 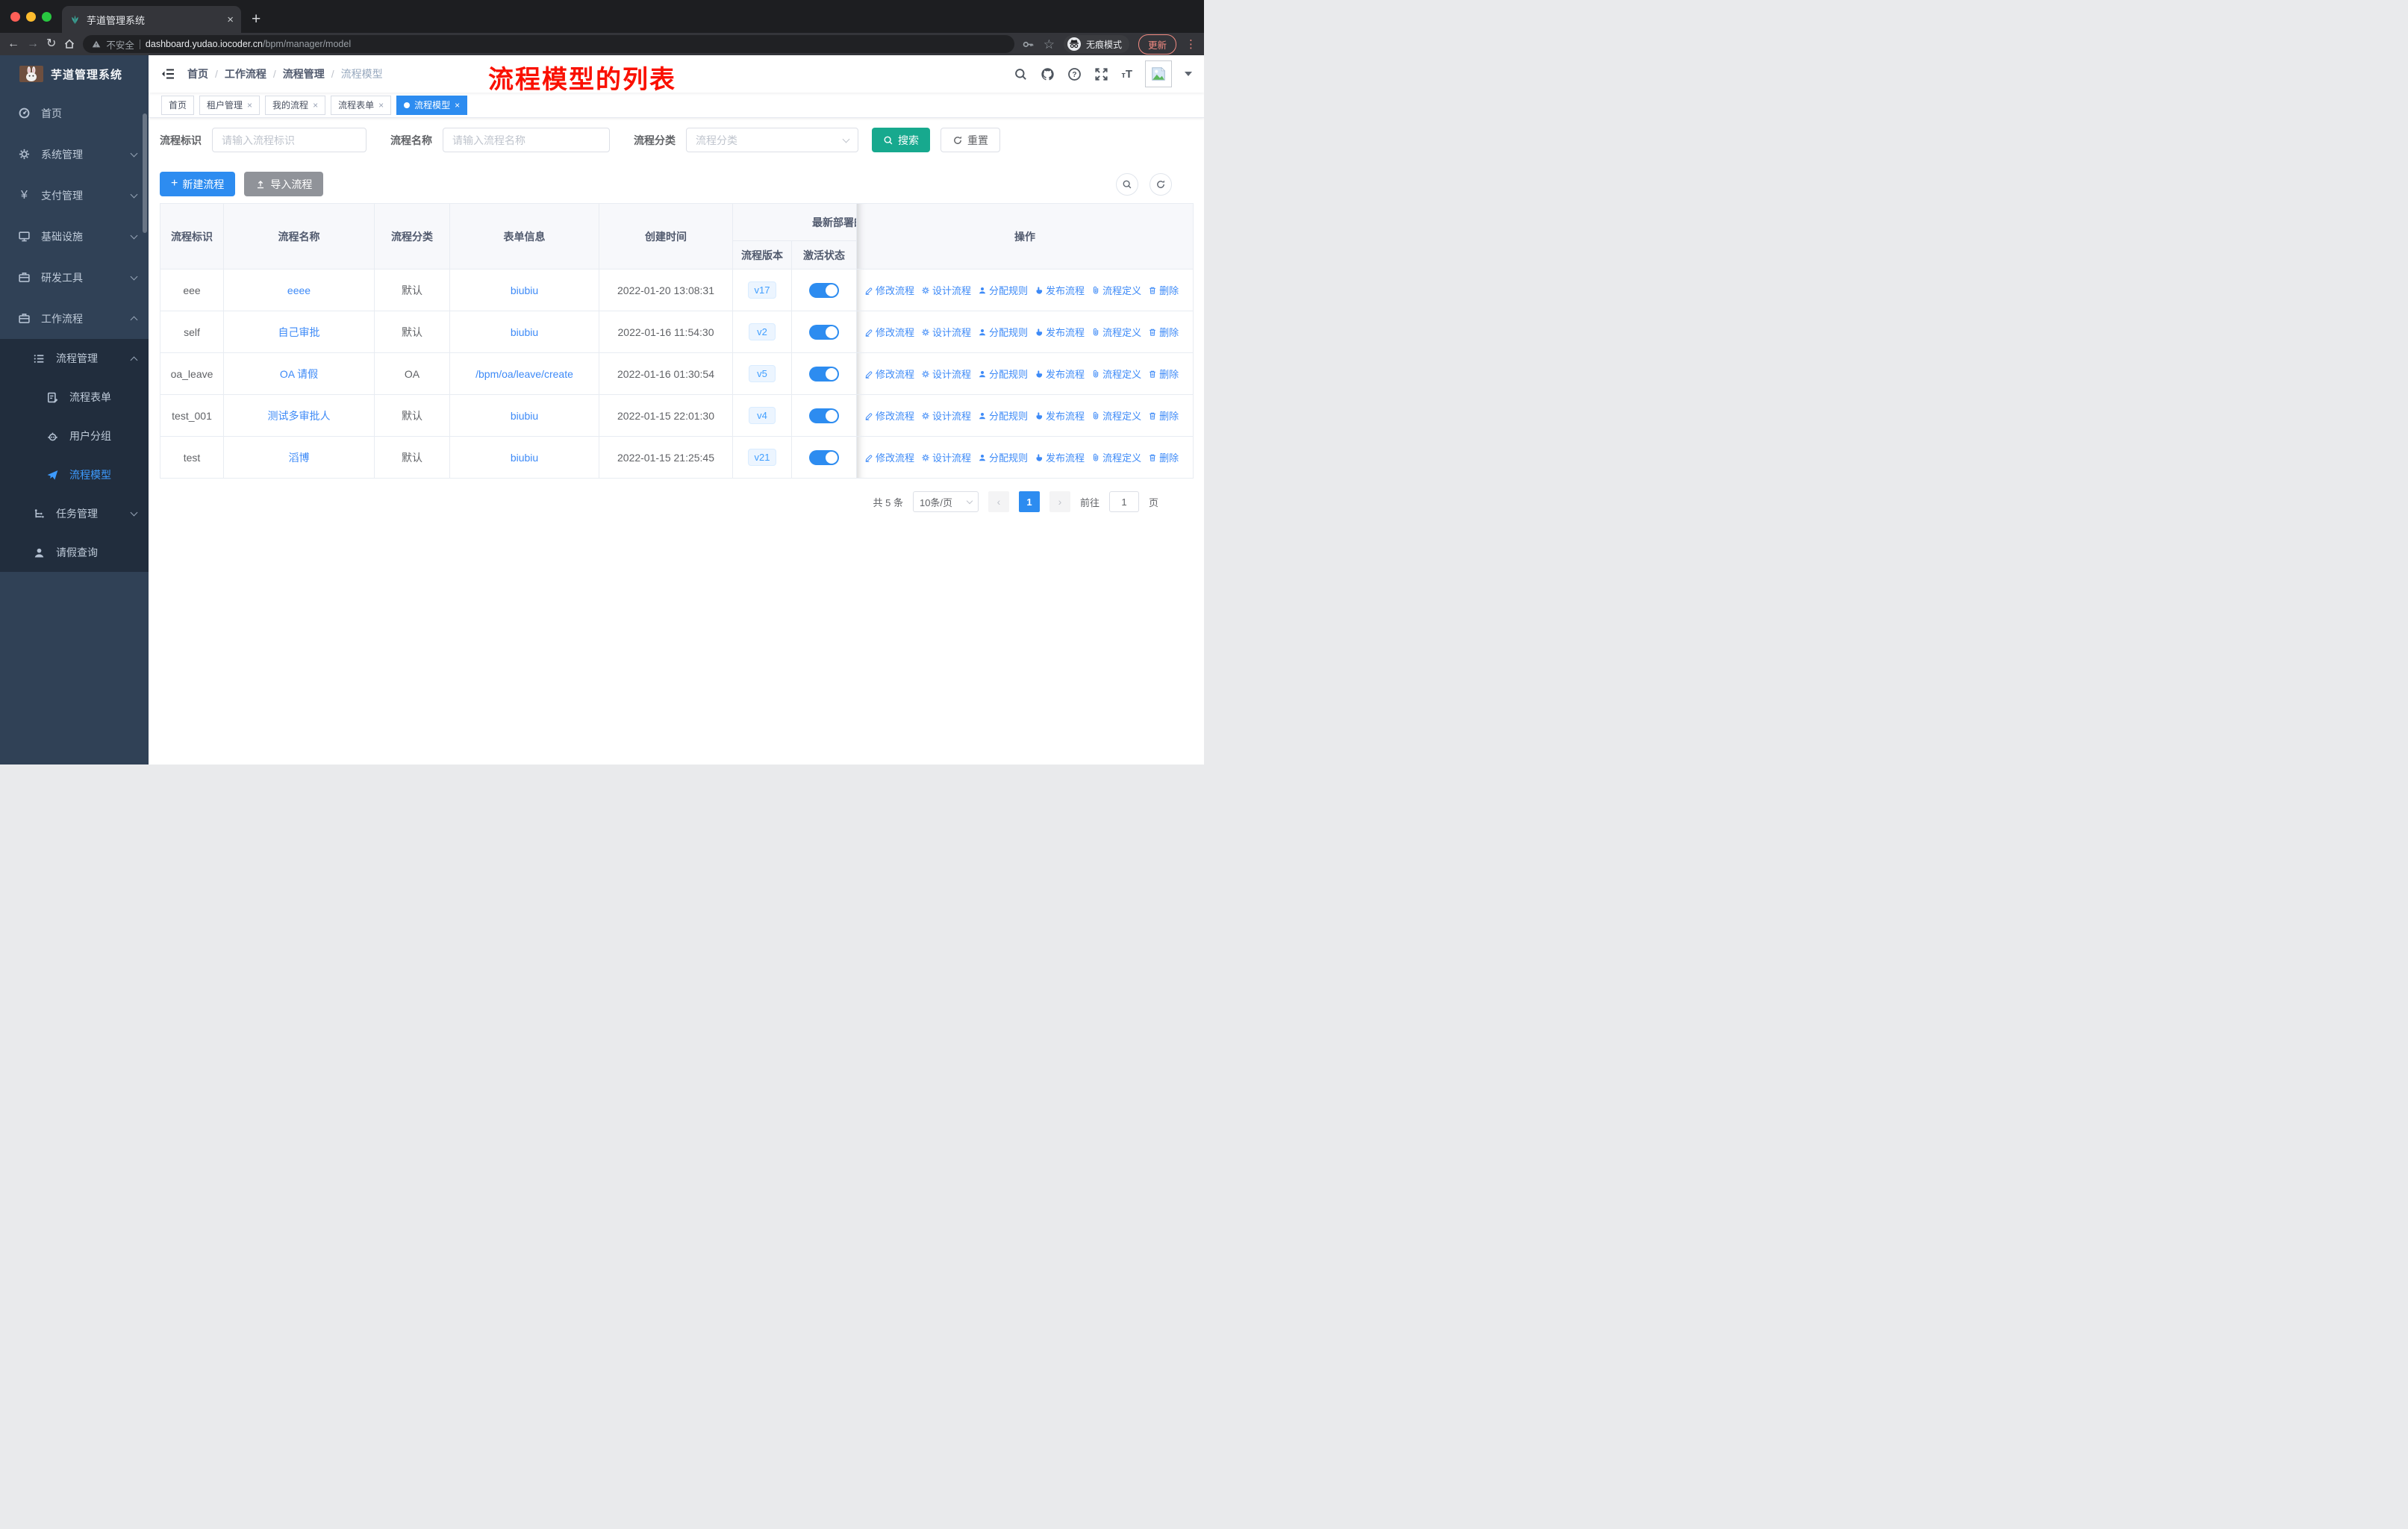 What do you see at coordinates (69, 44) in the screenshot?
I see `home-button` at bounding box center [69, 44].